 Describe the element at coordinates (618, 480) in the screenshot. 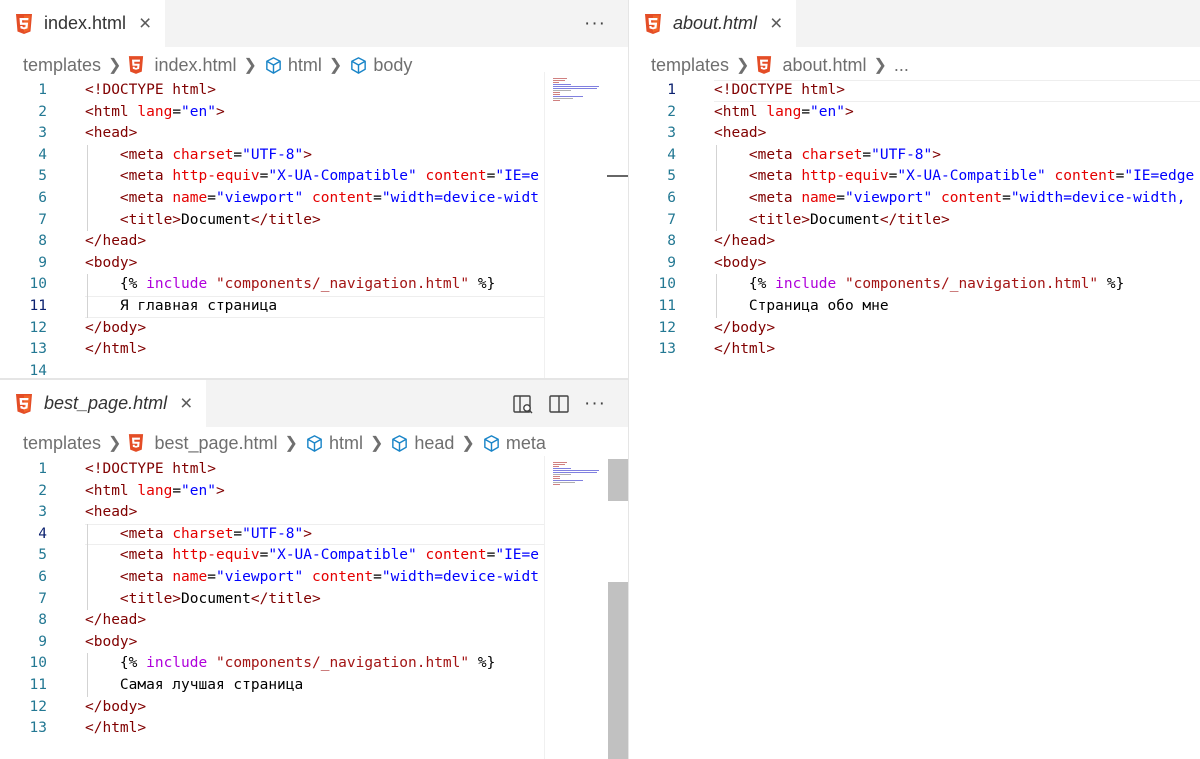

I see `scrollbar-thumb` at that location.